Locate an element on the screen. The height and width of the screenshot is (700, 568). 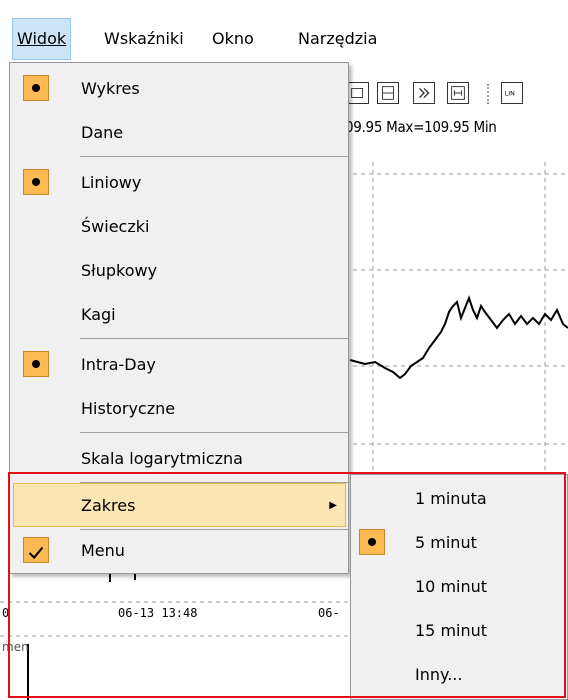
menu-bar: Widok Wskaźniki Okno Narzędzia is located at coordinates (284, 31).